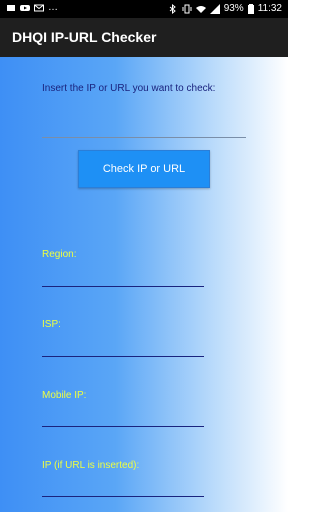 The image size is (320, 512). What do you see at coordinates (144, 126) in the screenshot?
I see `ip-url-input` at bounding box center [144, 126].